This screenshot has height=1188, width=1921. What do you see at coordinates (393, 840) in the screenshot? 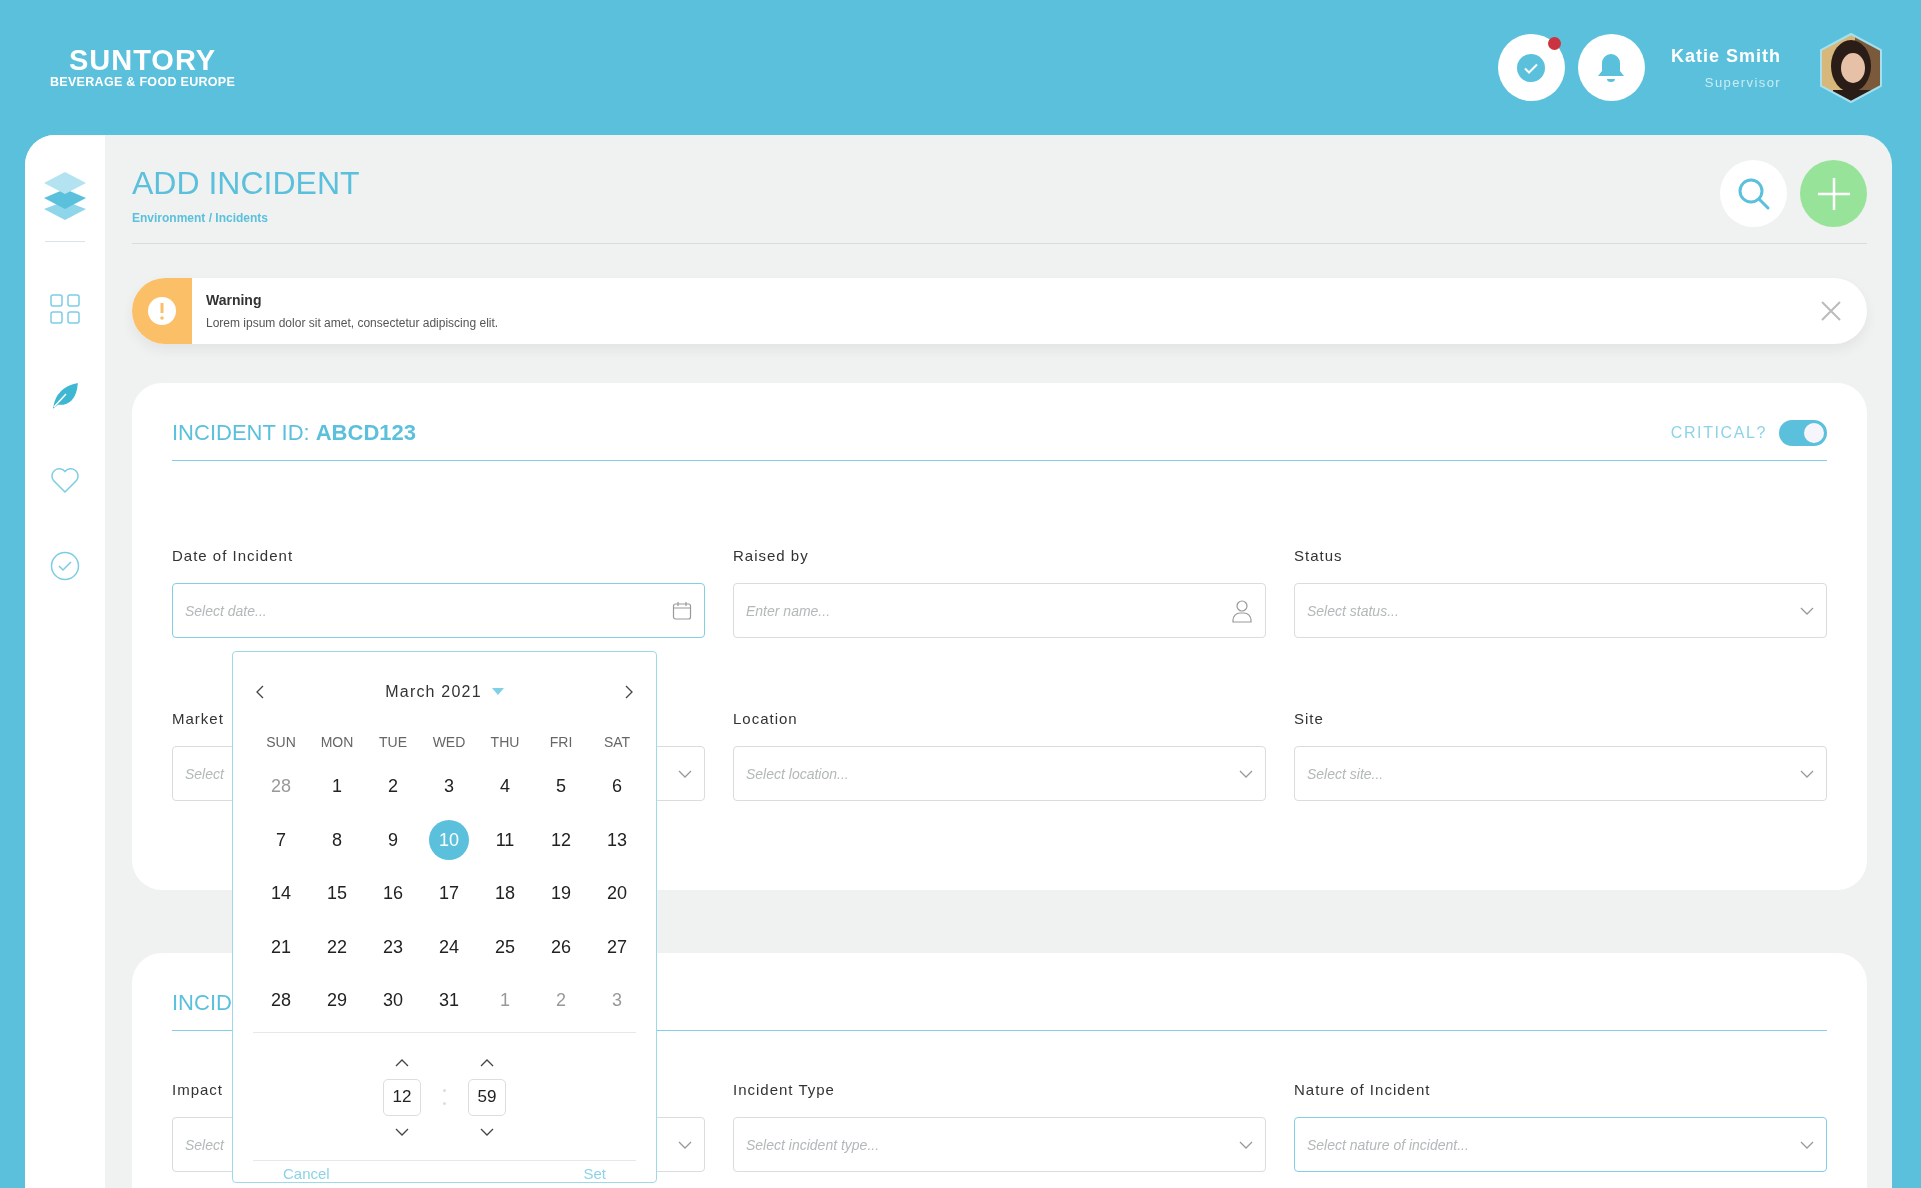
I see `calendar-day: 9` at bounding box center [393, 840].